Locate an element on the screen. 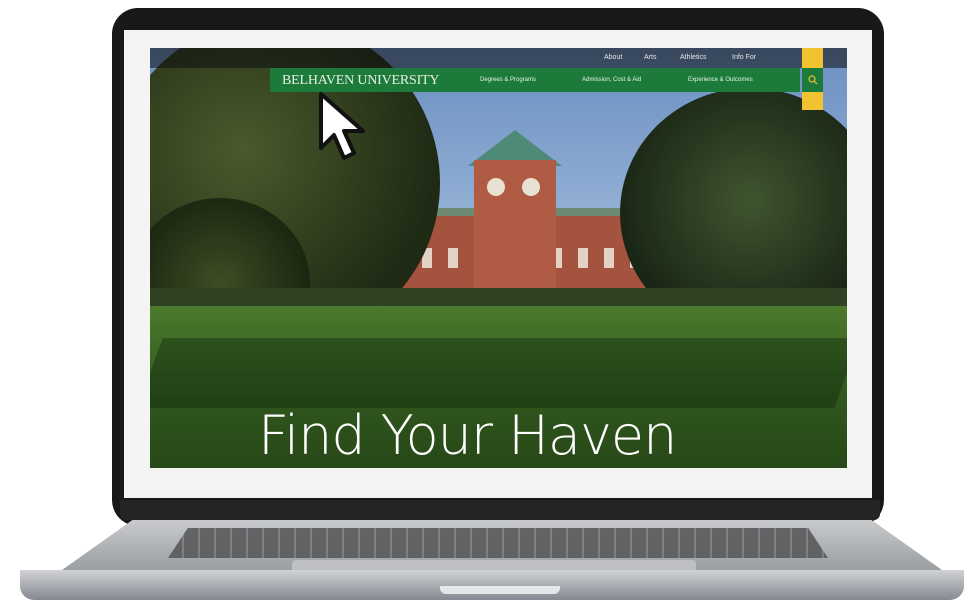 The width and height of the screenshot is (964, 614). laptop-base-front is located at coordinates (492, 585).